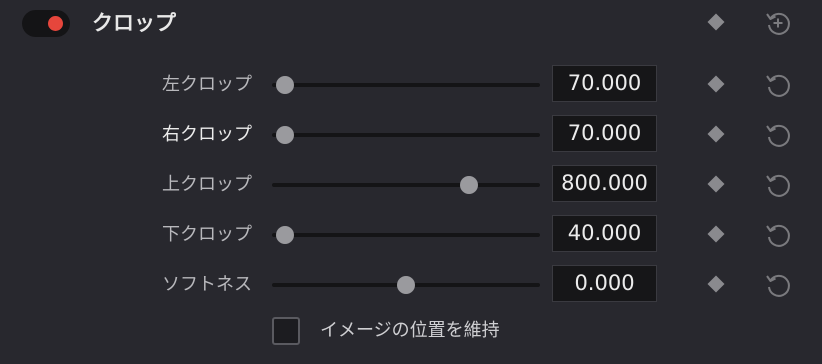 This screenshot has height=364, width=822. I want to click on crop-top-slider, so click(406, 185).